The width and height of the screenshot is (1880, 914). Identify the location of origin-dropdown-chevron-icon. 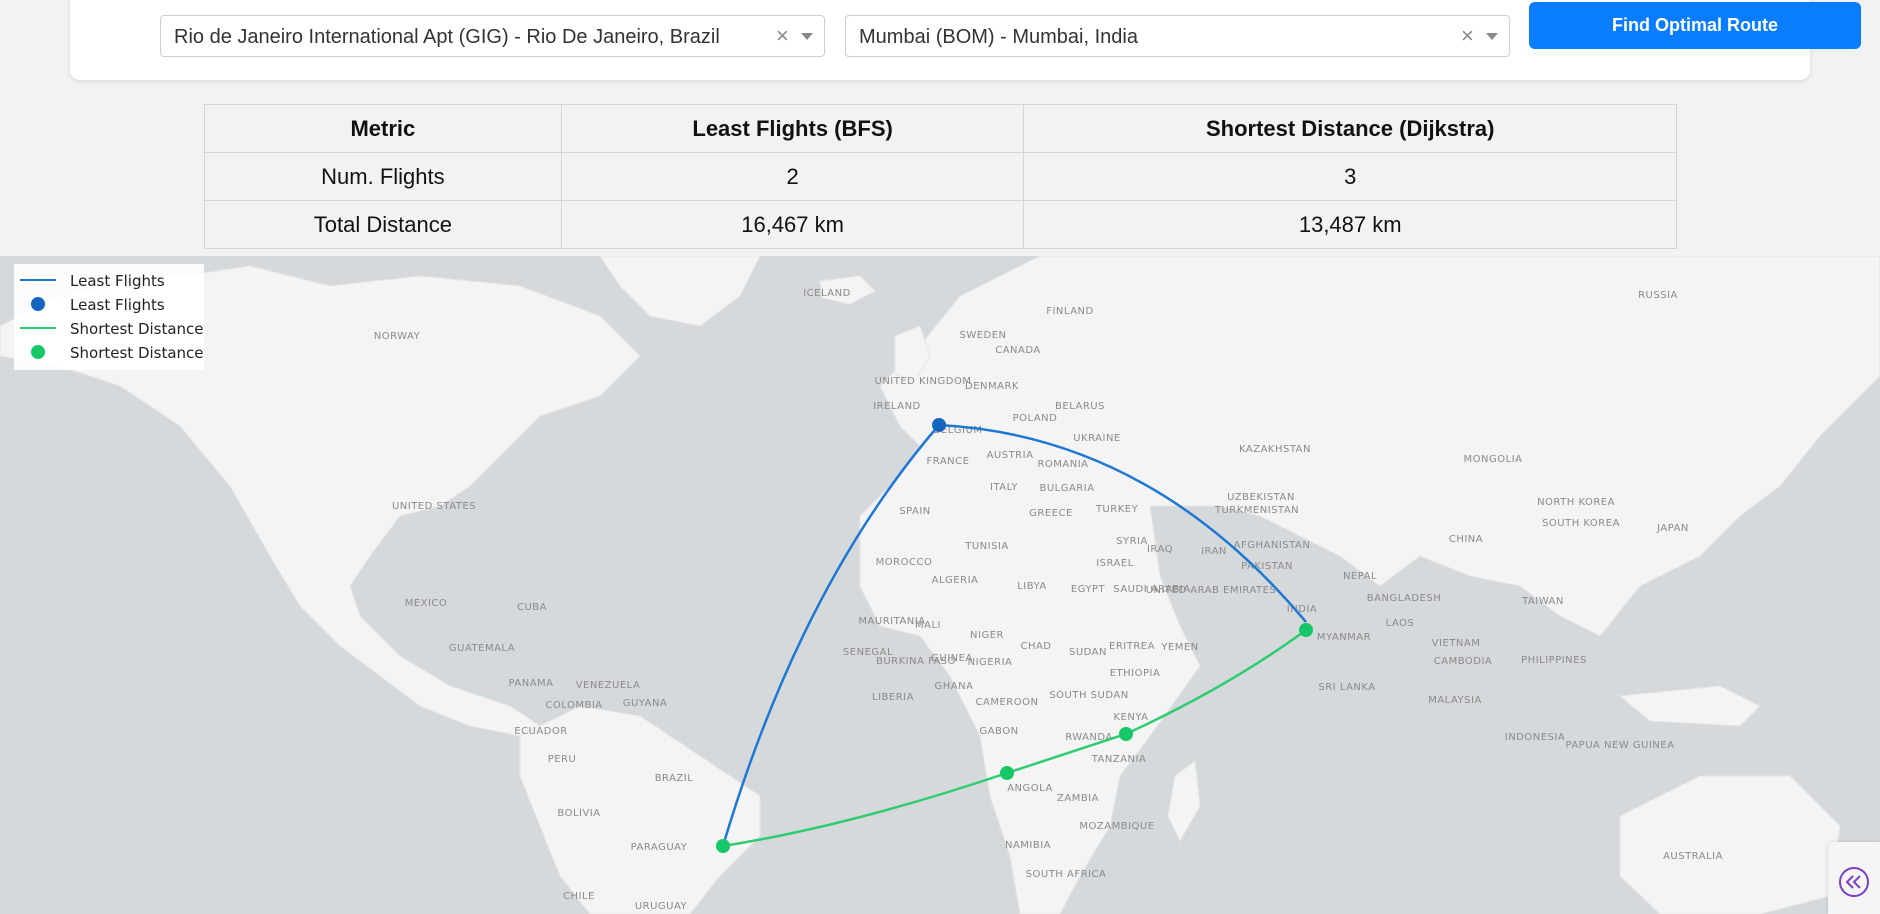
(807, 36).